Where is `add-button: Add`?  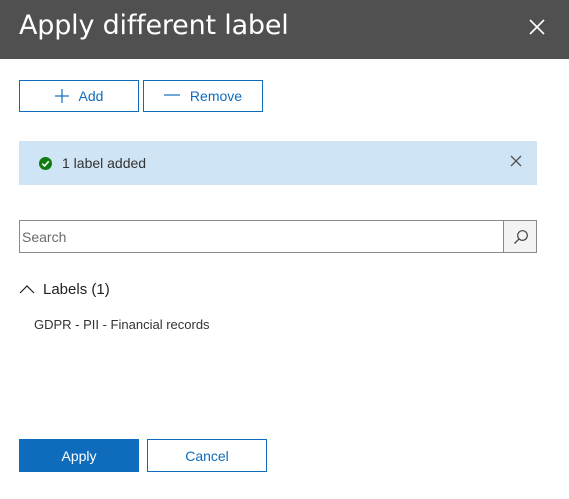
add-button: Add is located at coordinates (79, 96).